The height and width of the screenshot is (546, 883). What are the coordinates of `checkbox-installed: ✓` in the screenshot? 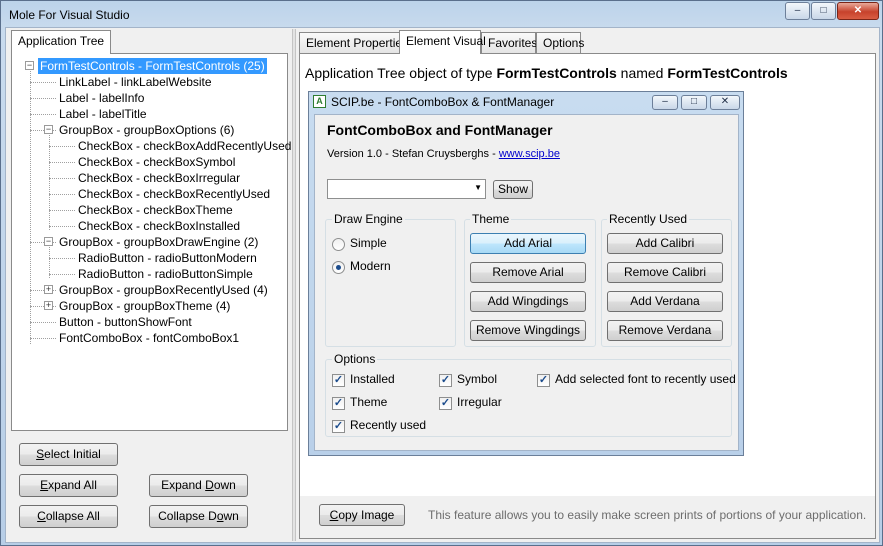 It's located at (338, 380).